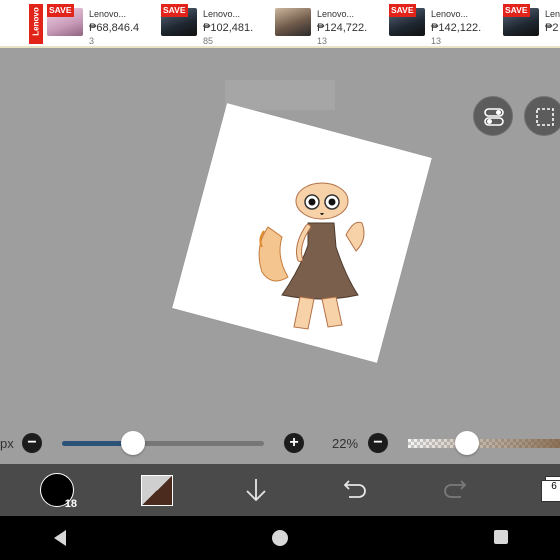  I want to click on back-icon, so click(60, 540).